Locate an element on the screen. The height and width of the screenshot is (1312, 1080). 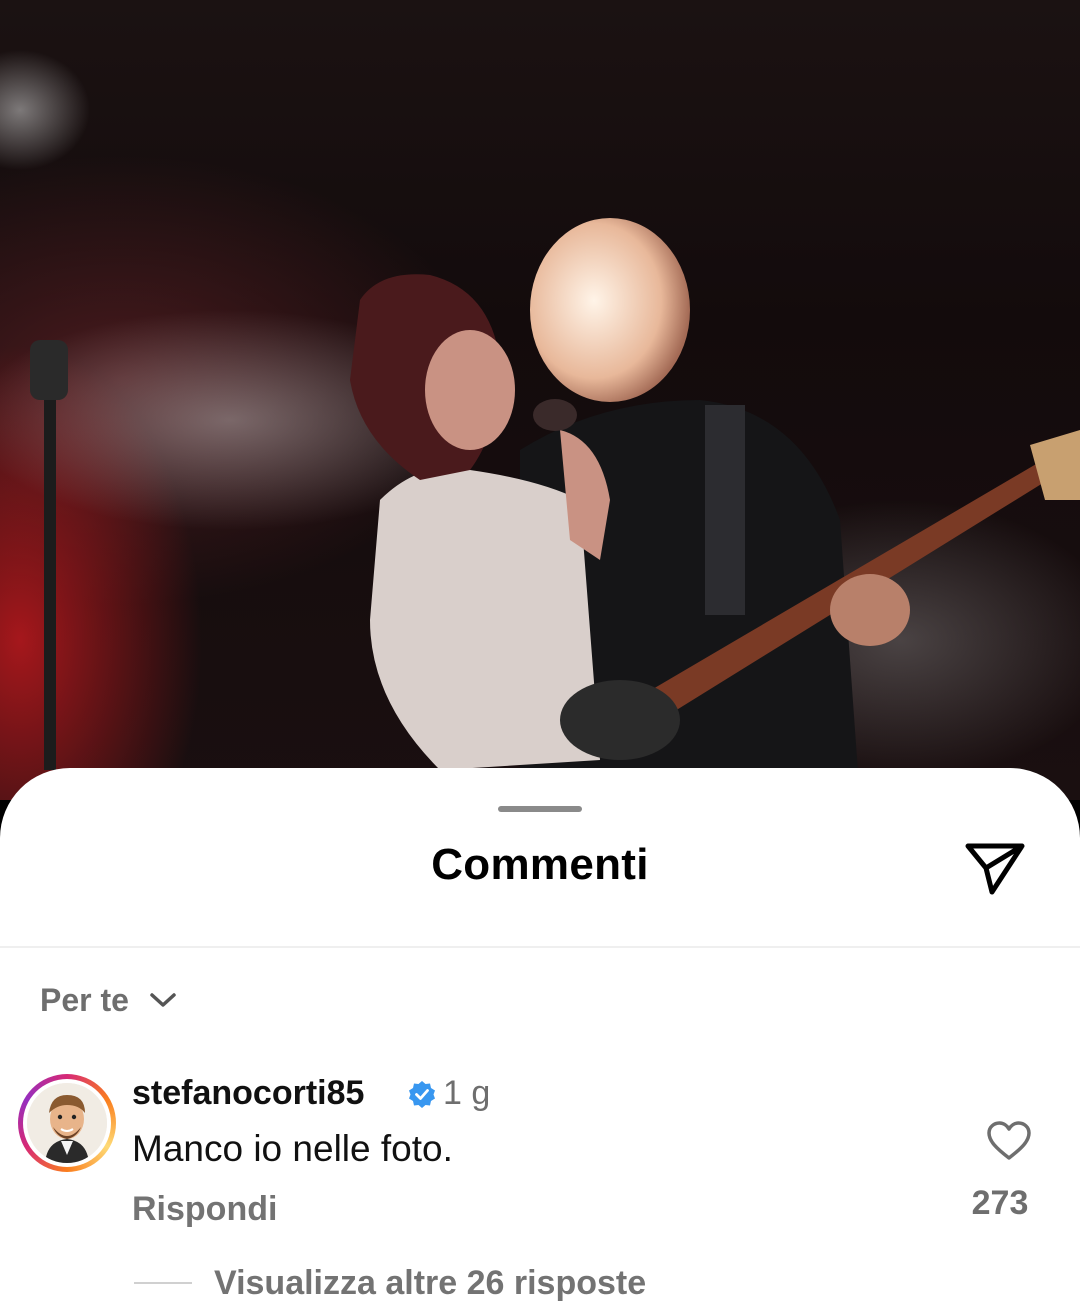
paper-plane-icon is located at coordinates (995, 869).